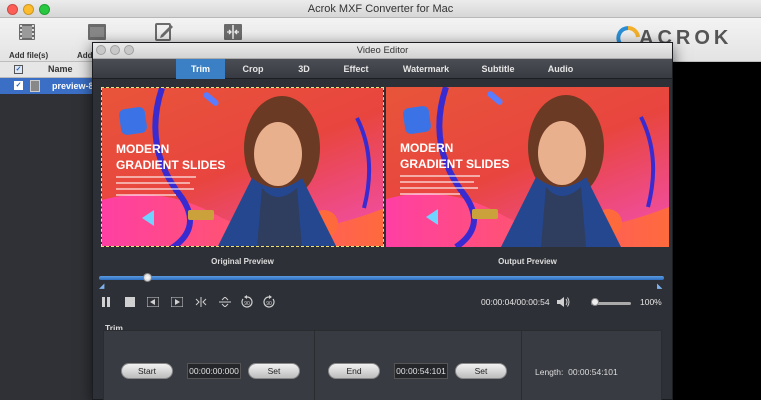 This screenshot has height=400, width=761. What do you see at coordinates (177, 302) in the screenshot?
I see `next-frame-icon` at bounding box center [177, 302].